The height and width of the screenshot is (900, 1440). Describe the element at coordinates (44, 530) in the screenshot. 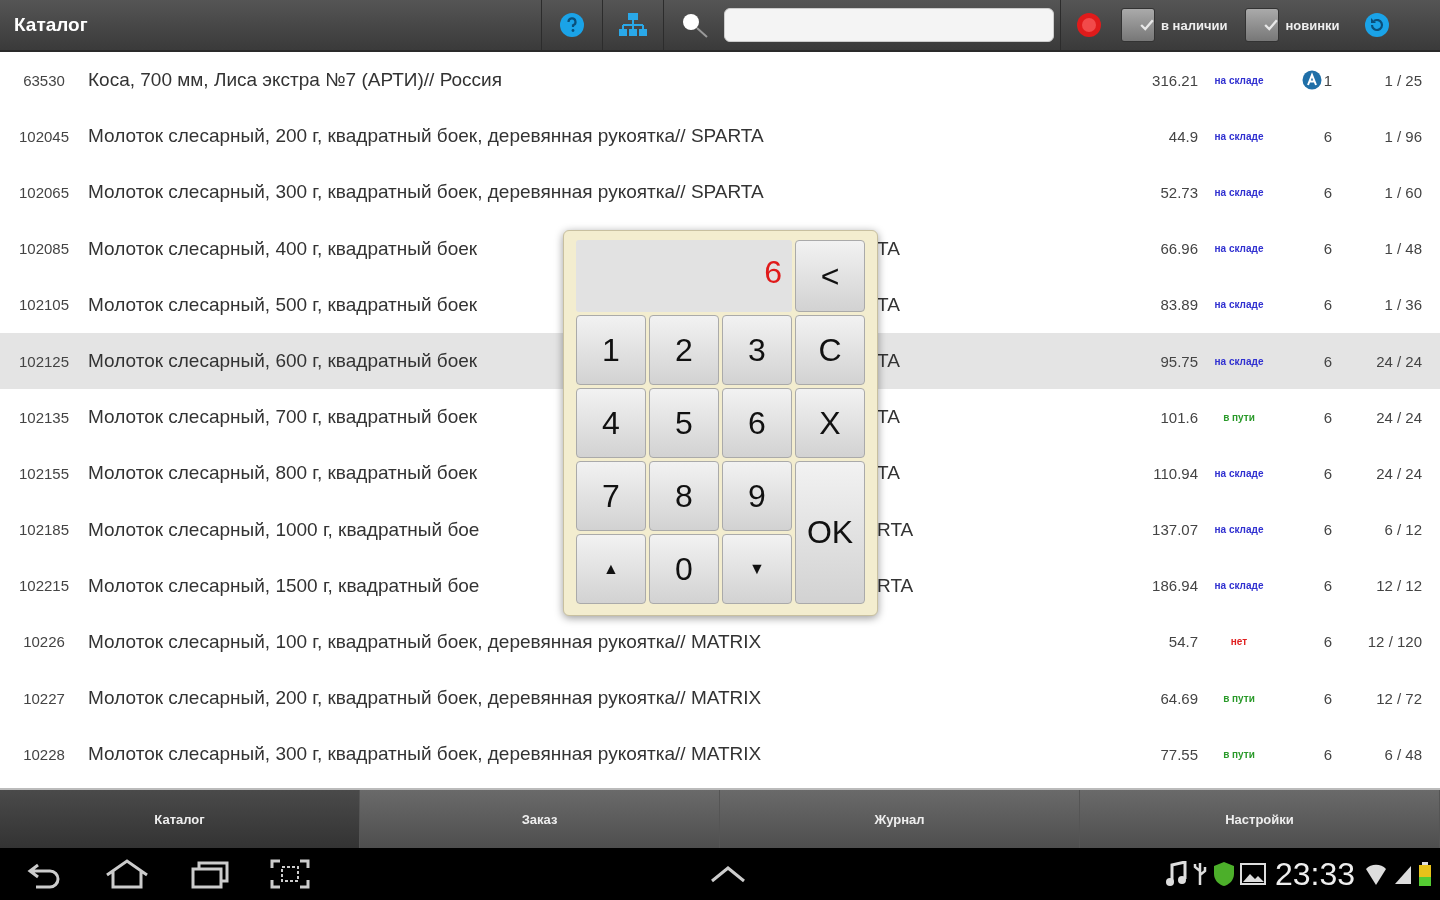

I see `item-code: 102185` at that location.